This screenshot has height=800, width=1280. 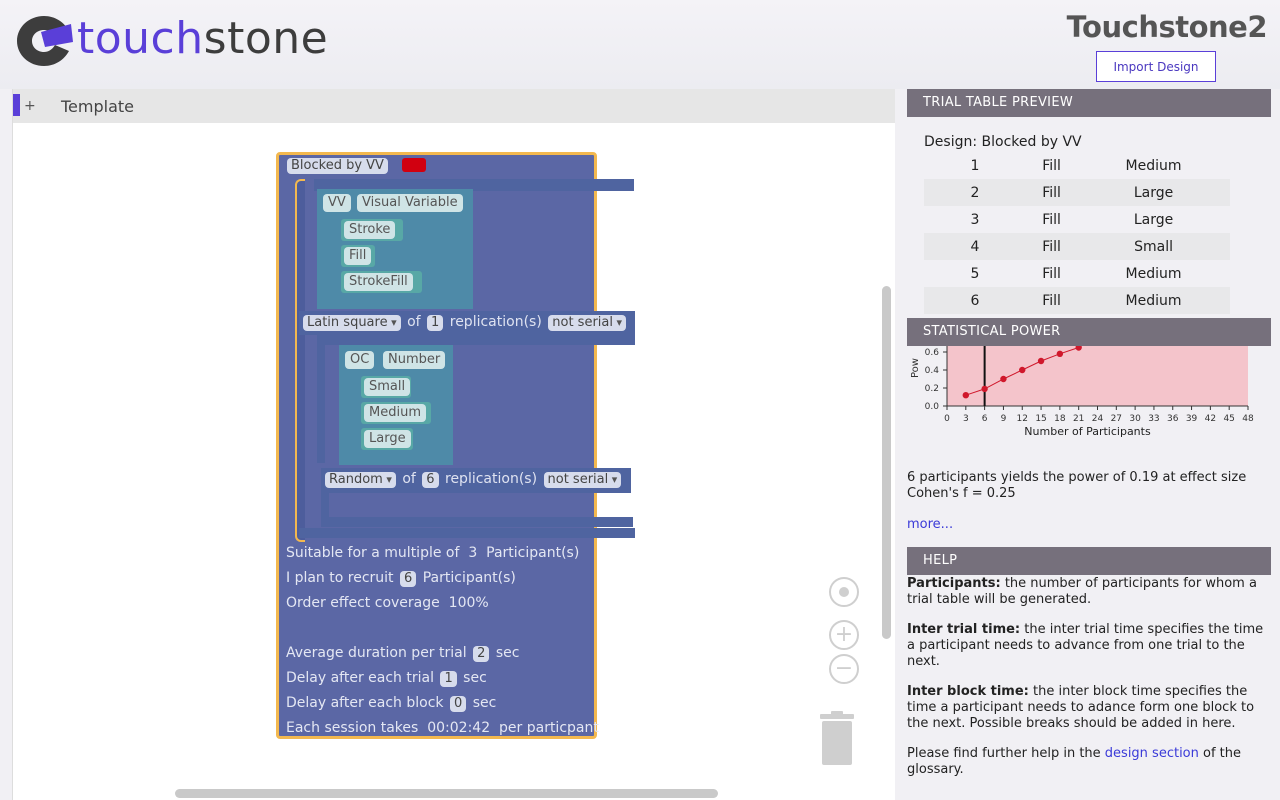 I want to click on horizontal-scrollbar, so click(x=446, y=793).